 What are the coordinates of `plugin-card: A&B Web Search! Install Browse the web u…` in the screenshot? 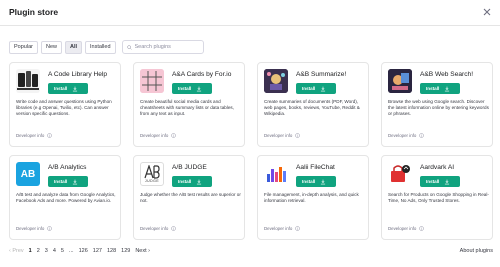 It's located at (437, 104).